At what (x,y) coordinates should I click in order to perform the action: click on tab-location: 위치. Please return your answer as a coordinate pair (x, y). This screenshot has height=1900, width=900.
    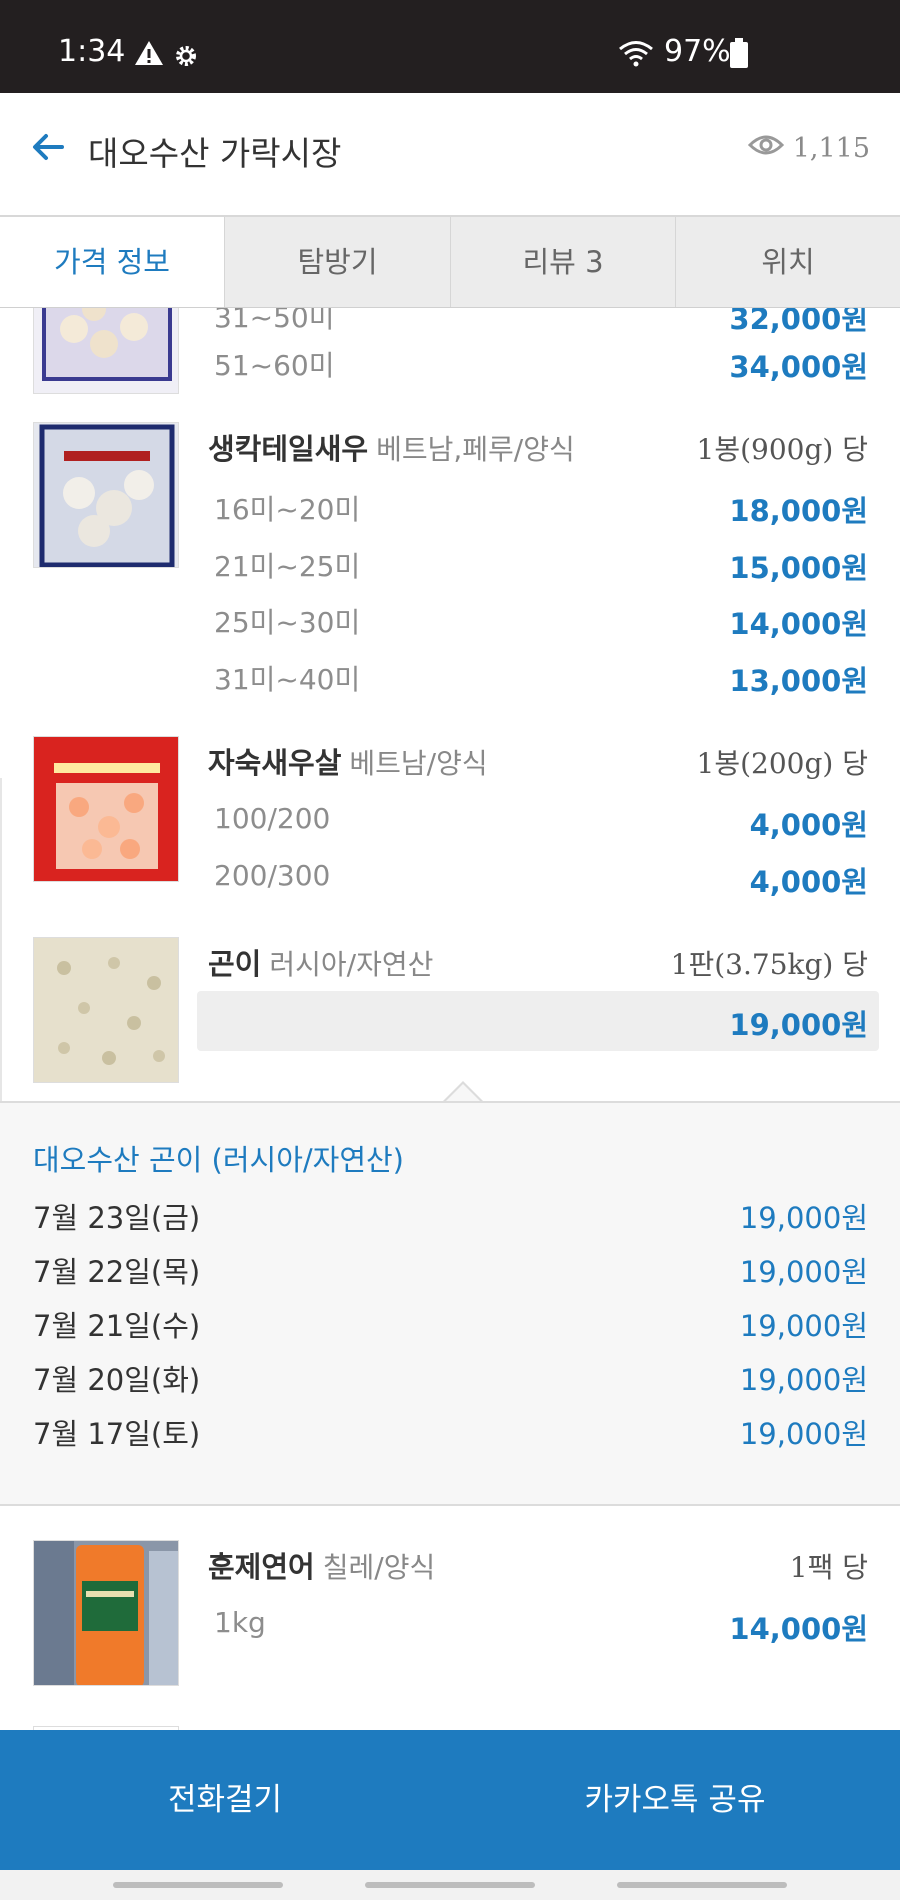
    Looking at the image, I should click on (787, 262).